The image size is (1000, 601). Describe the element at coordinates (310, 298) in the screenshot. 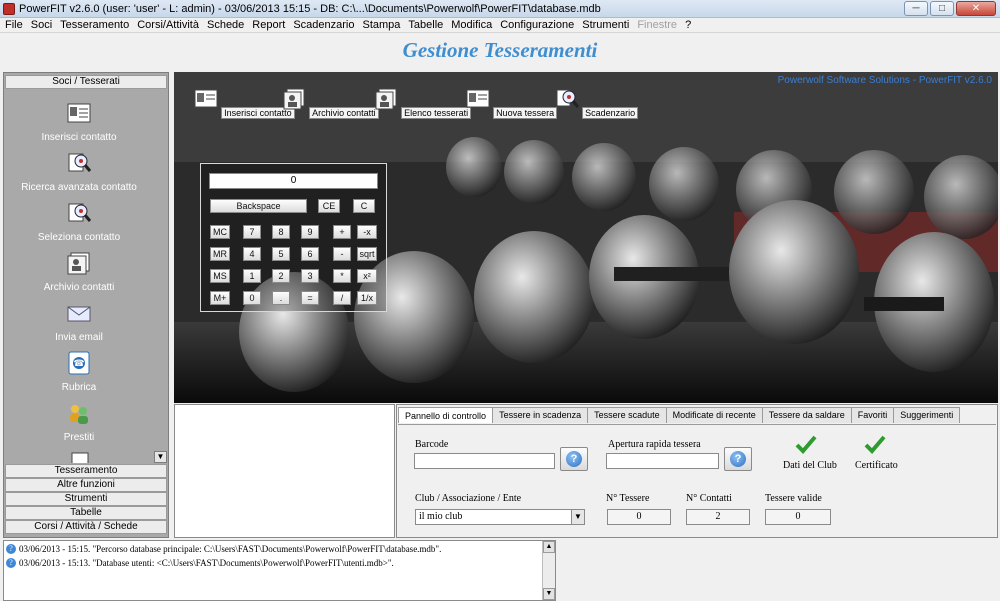

I see `calc-equals-button: =` at that location.